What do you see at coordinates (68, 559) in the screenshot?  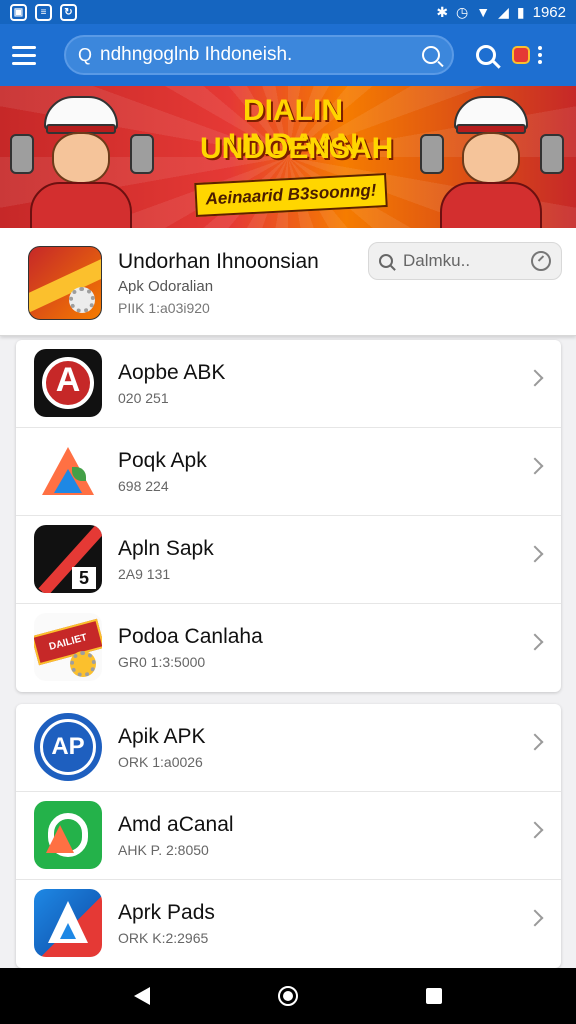 I see `red-slash-icon: 5` at bounding box center [68, 559].